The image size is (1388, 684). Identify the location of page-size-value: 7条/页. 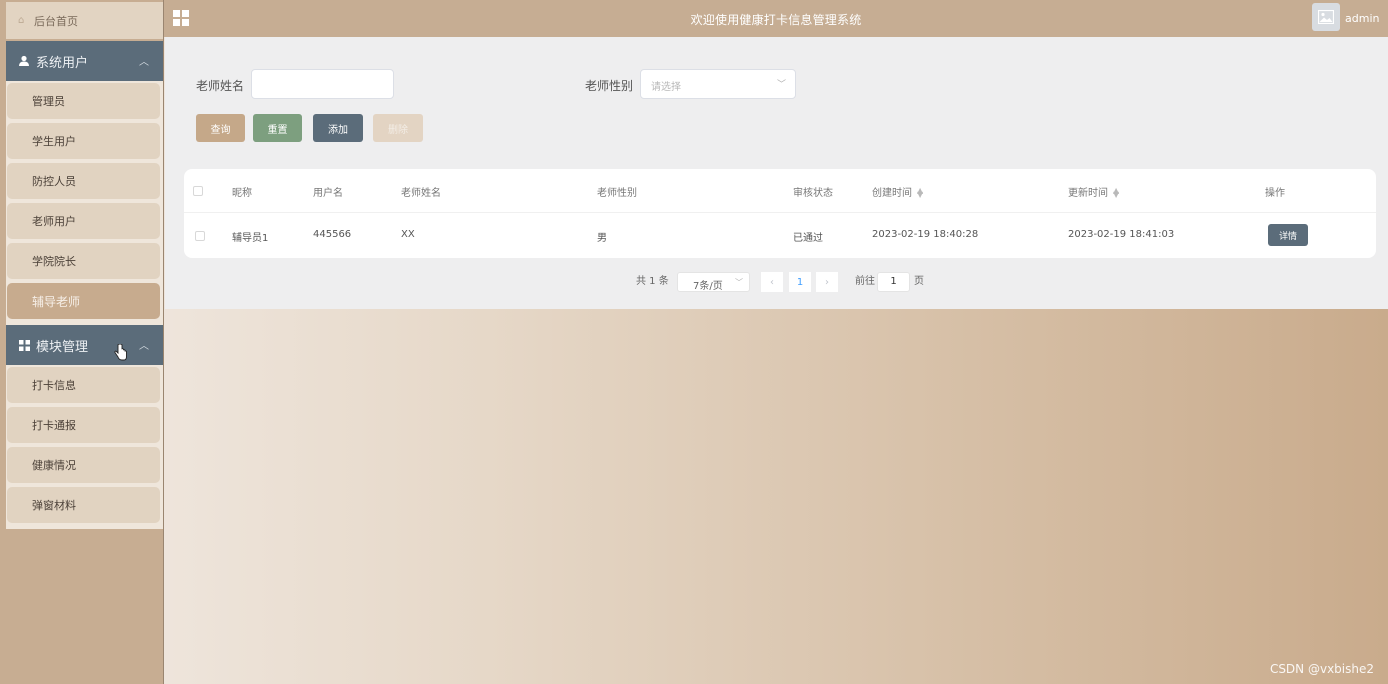
(708, 286).